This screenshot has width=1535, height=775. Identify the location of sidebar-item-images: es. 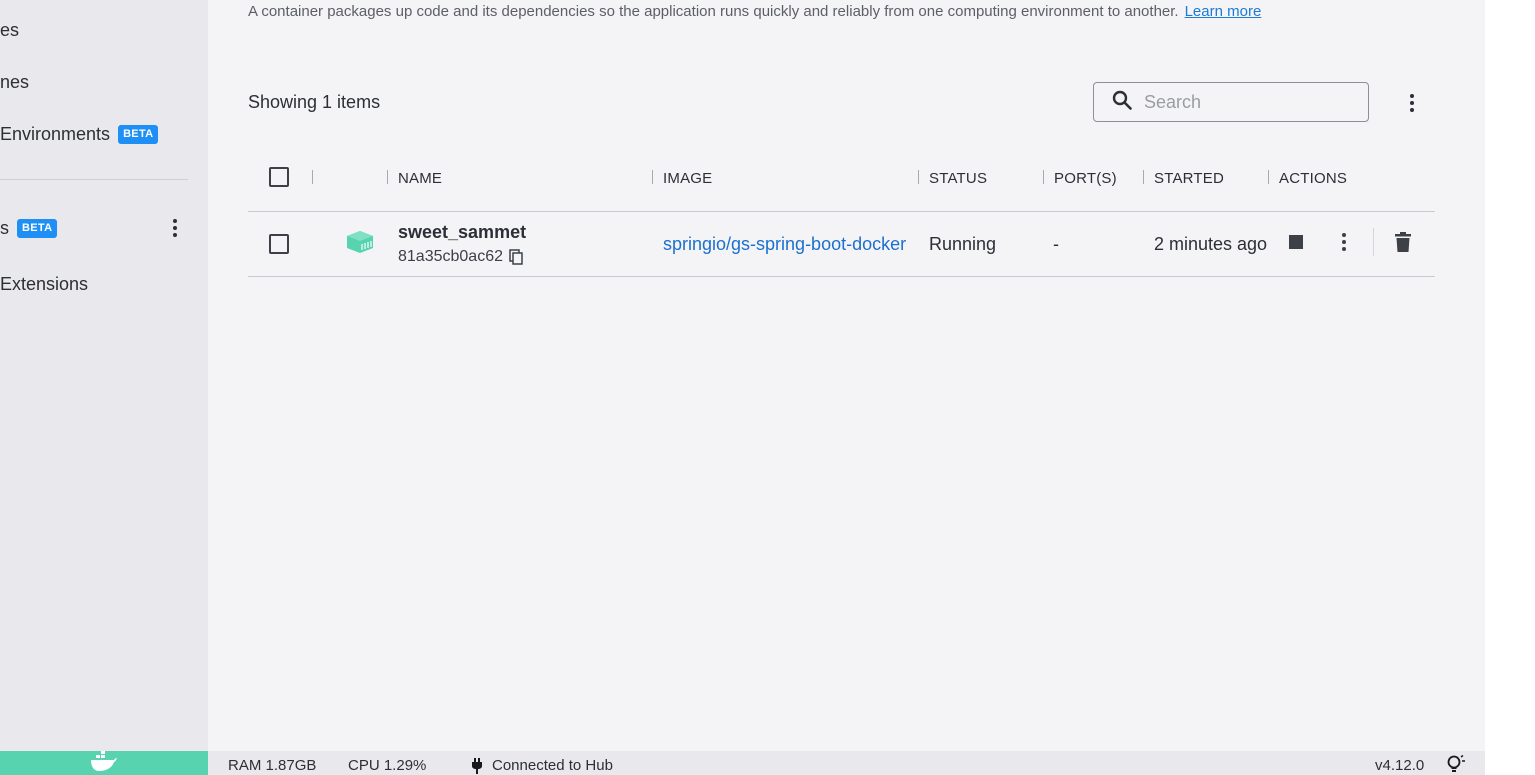
(9, 30).